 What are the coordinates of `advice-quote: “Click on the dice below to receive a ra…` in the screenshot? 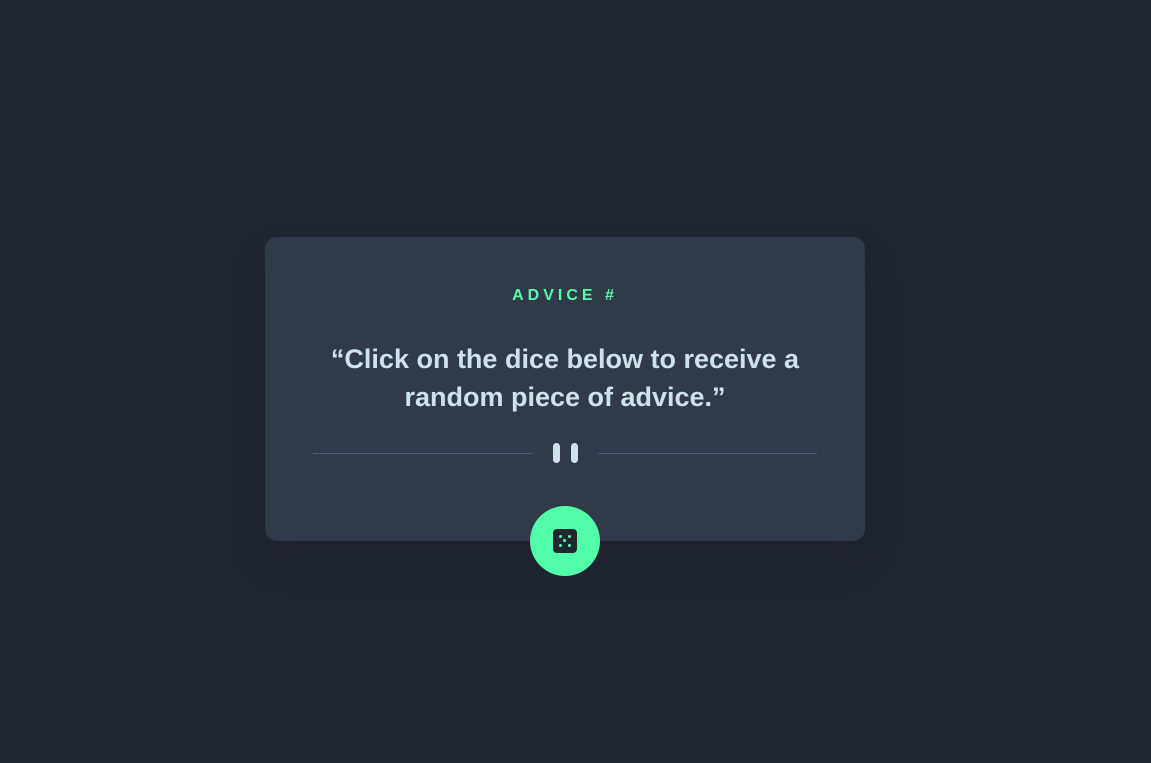 It's located at (565, 378).